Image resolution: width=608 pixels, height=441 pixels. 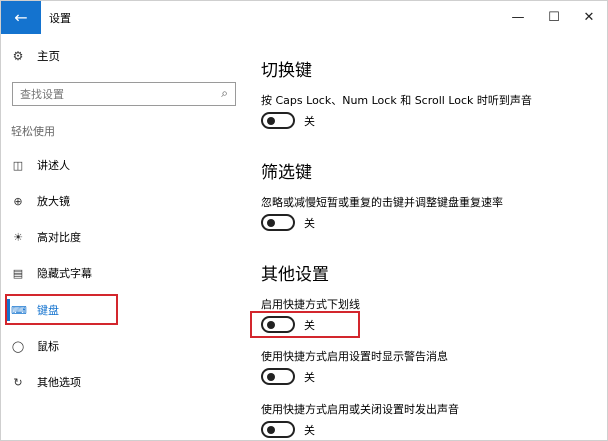 I want to click on captions-icon: ▤, so click(x=18, y=273).